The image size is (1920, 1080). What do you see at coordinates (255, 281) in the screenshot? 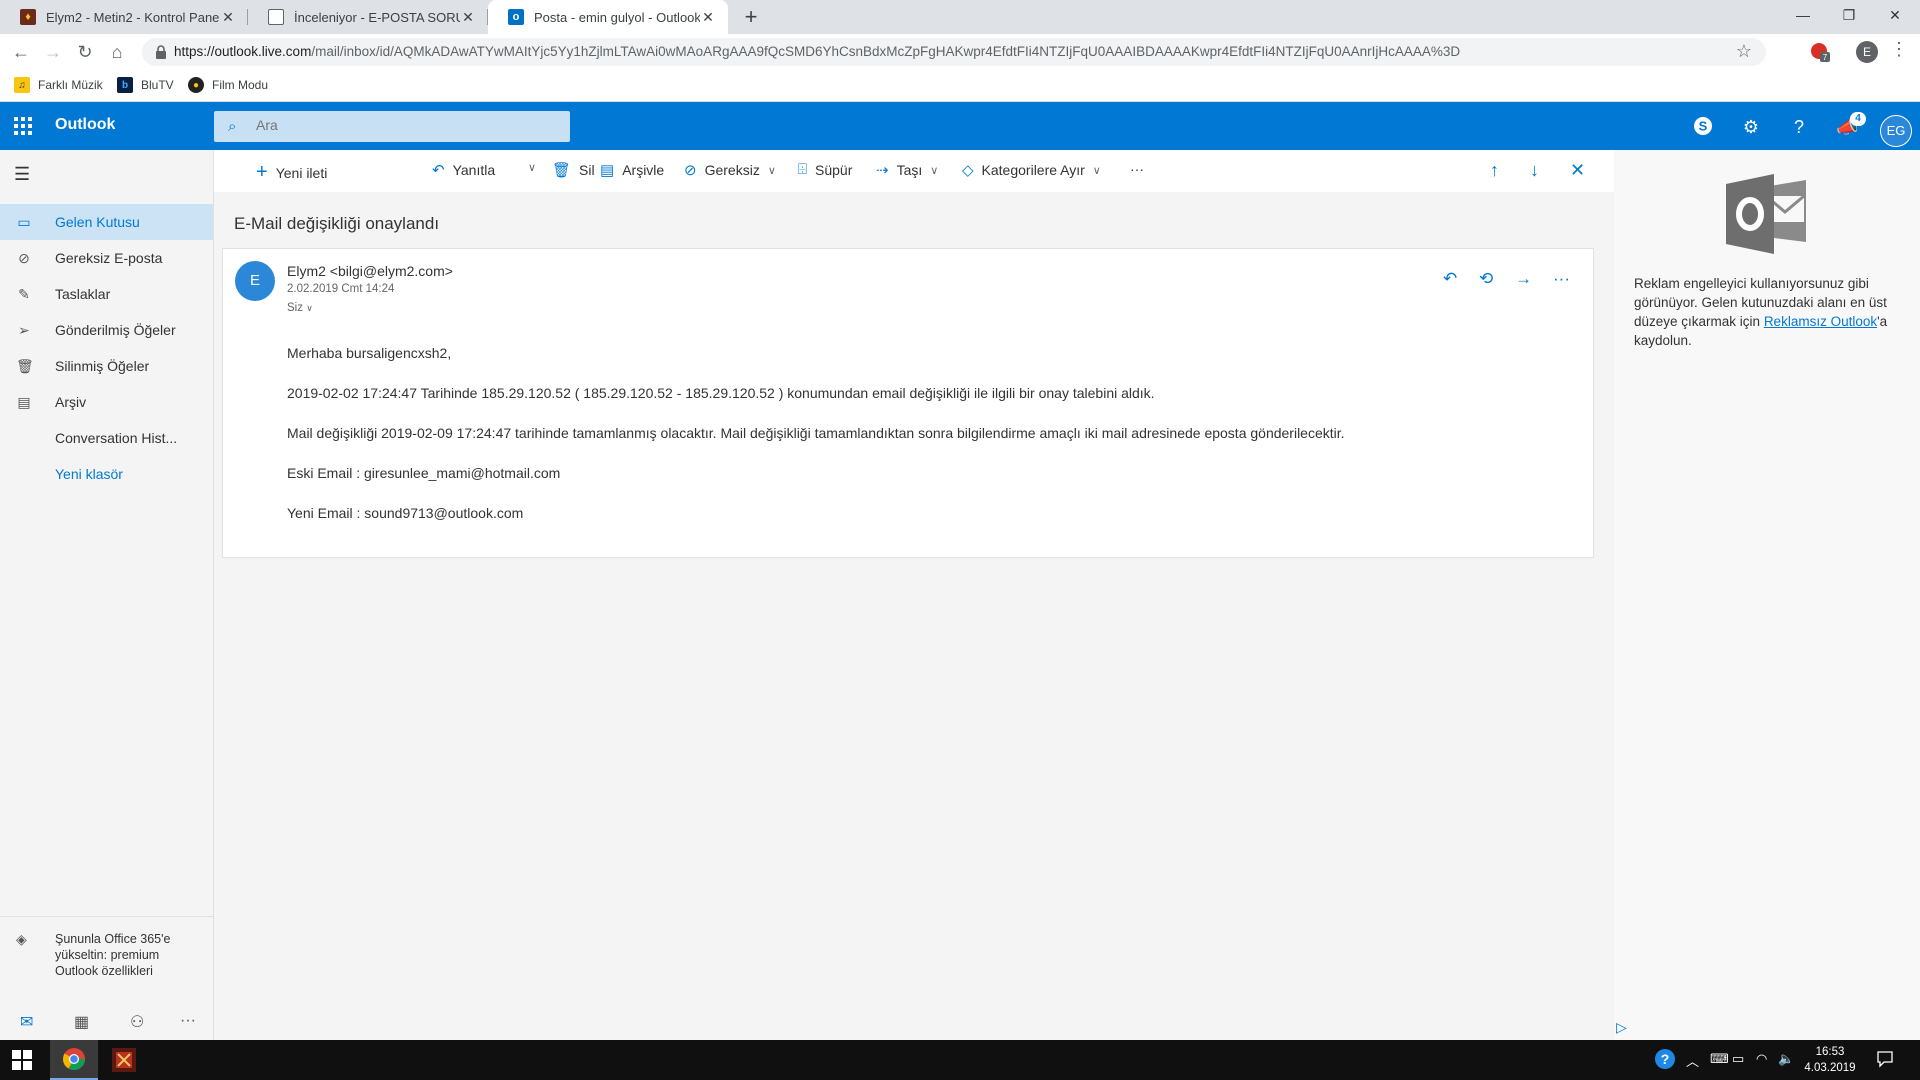
I see `sender-avatar: E` at bounding box center [255, 281].